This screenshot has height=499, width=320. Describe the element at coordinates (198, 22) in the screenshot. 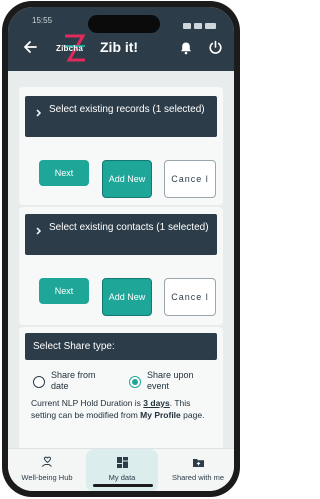

I see `status-icons` at that location.